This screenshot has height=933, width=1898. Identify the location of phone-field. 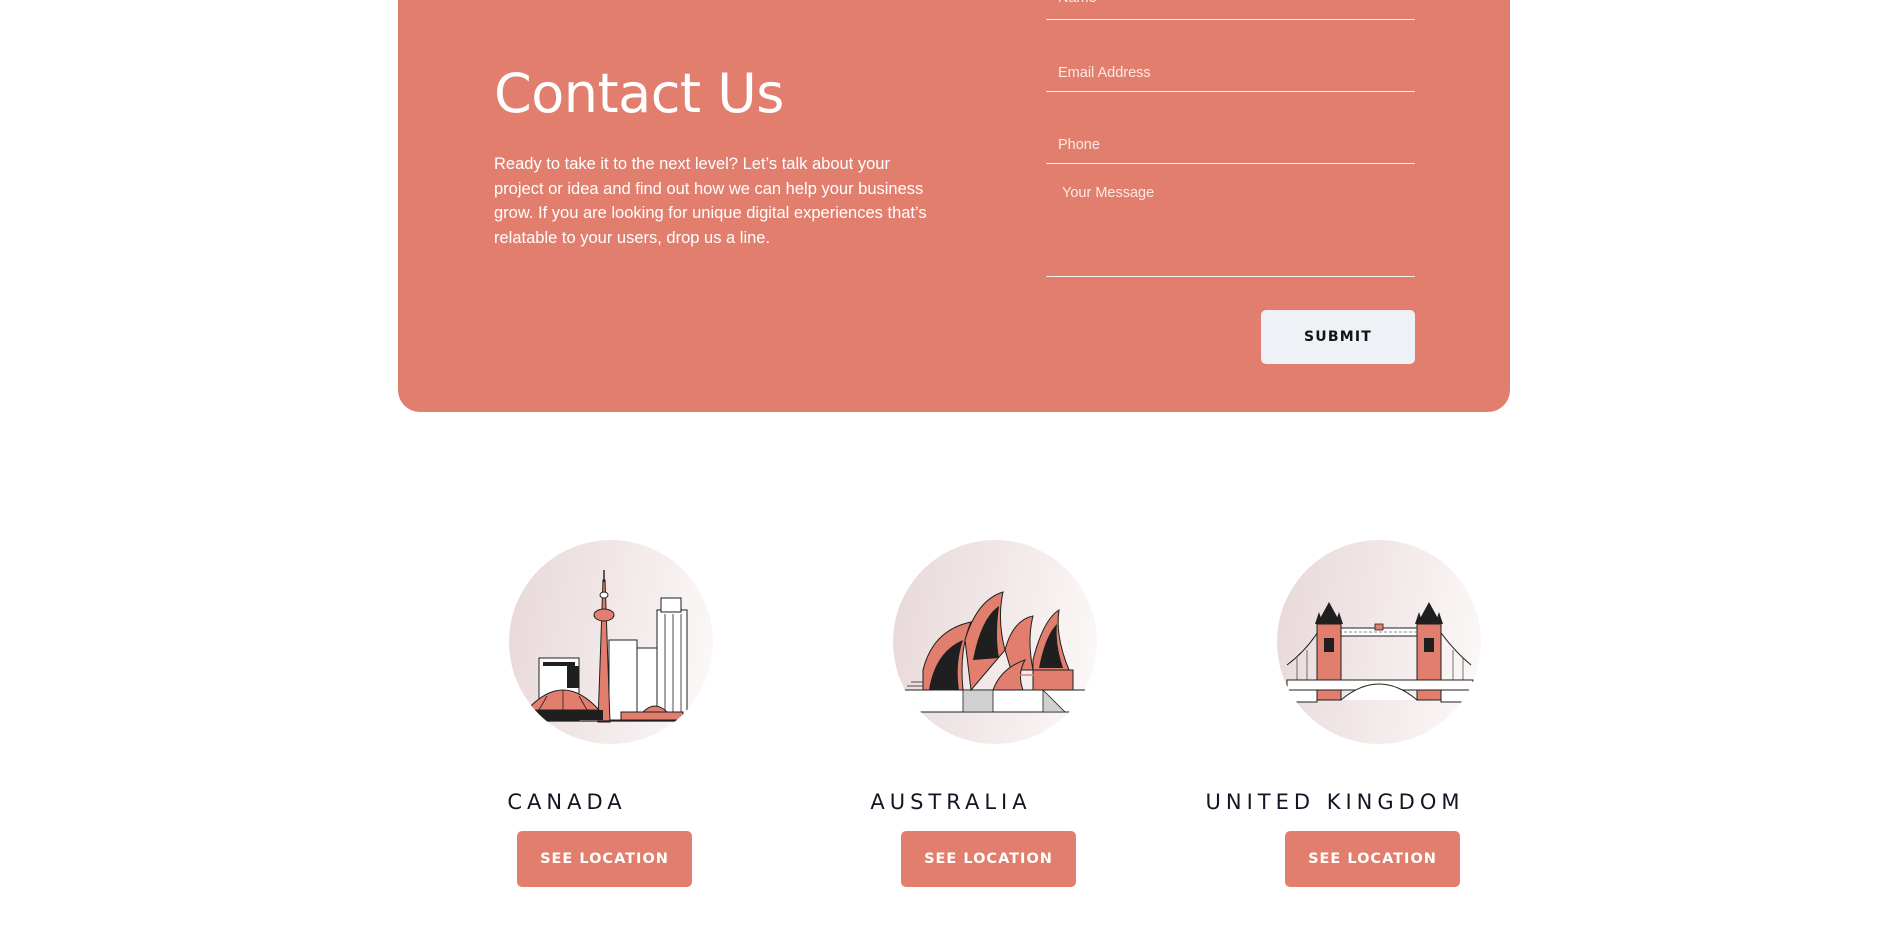
(1230, 128).